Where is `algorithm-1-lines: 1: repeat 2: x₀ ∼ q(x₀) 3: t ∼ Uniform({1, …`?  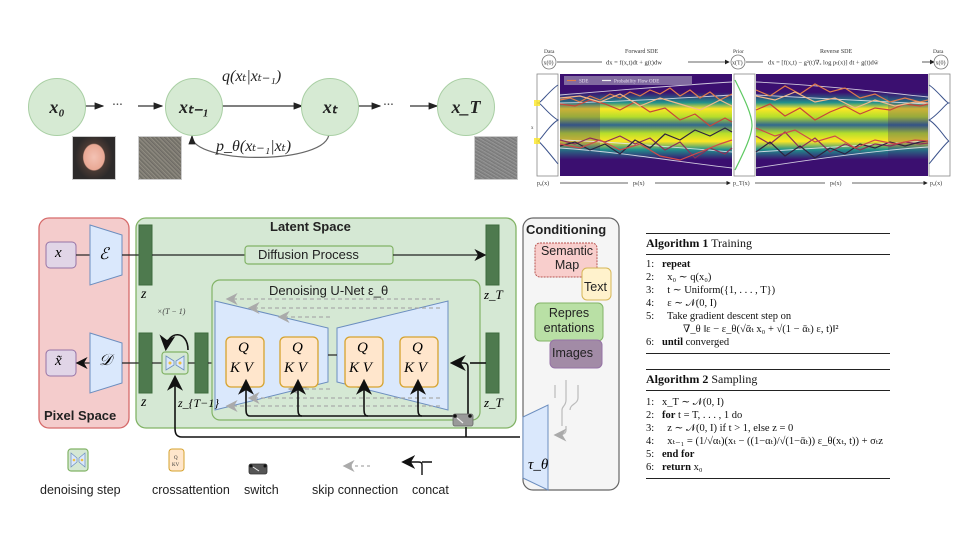 algorithm-1-lines: 1: repeat 2: x₀ ∼ q(x₀) 3: t ∼ Uniform({1, … is located at coordinates (768, 302).